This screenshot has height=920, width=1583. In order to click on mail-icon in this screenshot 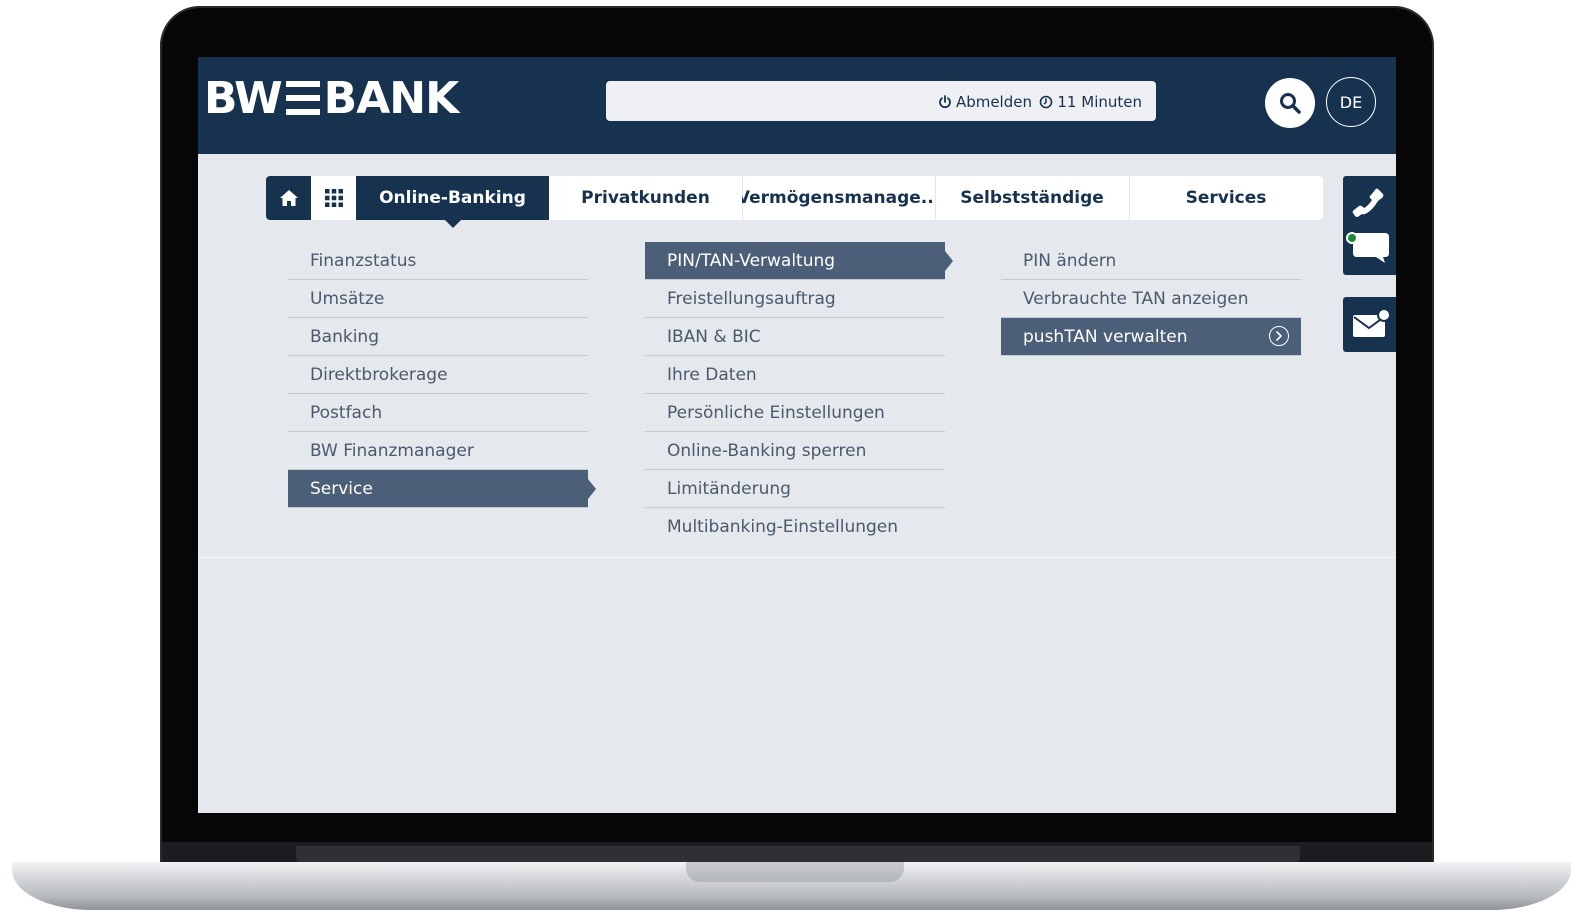, I will do `click(1372, 322)`.